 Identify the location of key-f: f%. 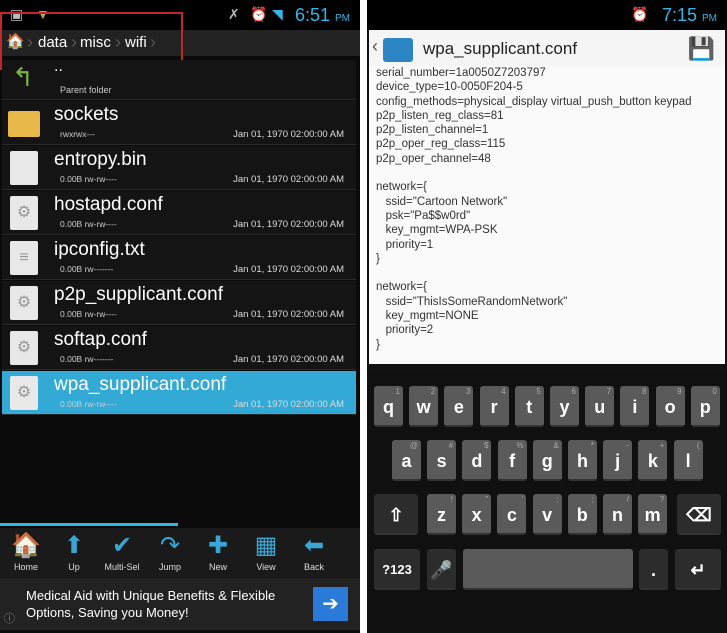
(512, 460).